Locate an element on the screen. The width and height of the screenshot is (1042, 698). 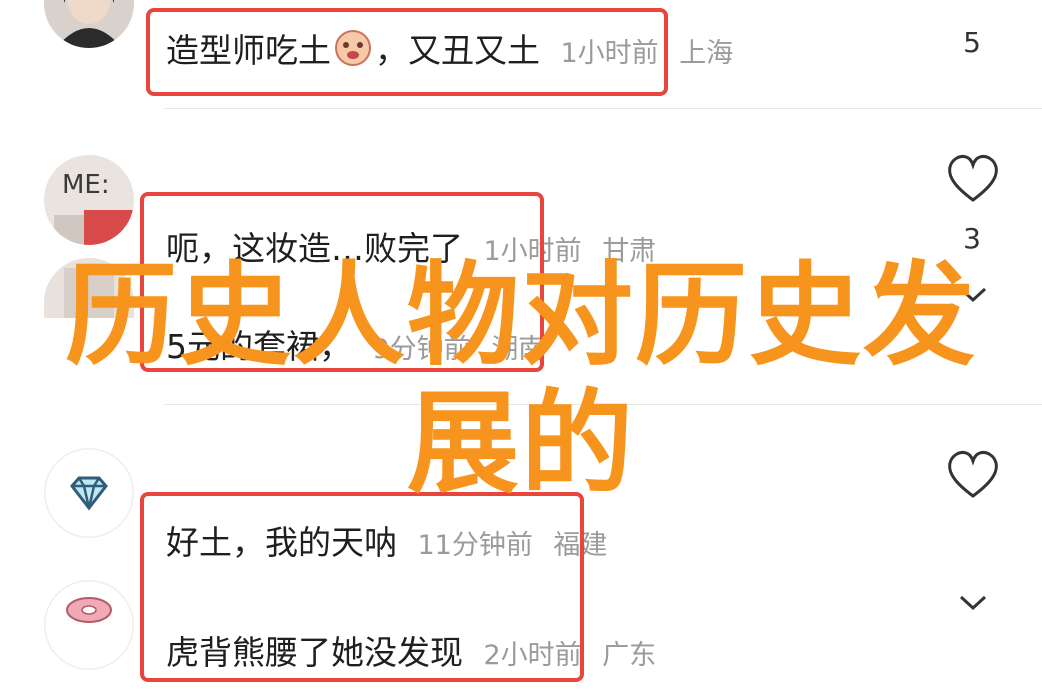
avatar: ME: is located at coordinates (89, 200).